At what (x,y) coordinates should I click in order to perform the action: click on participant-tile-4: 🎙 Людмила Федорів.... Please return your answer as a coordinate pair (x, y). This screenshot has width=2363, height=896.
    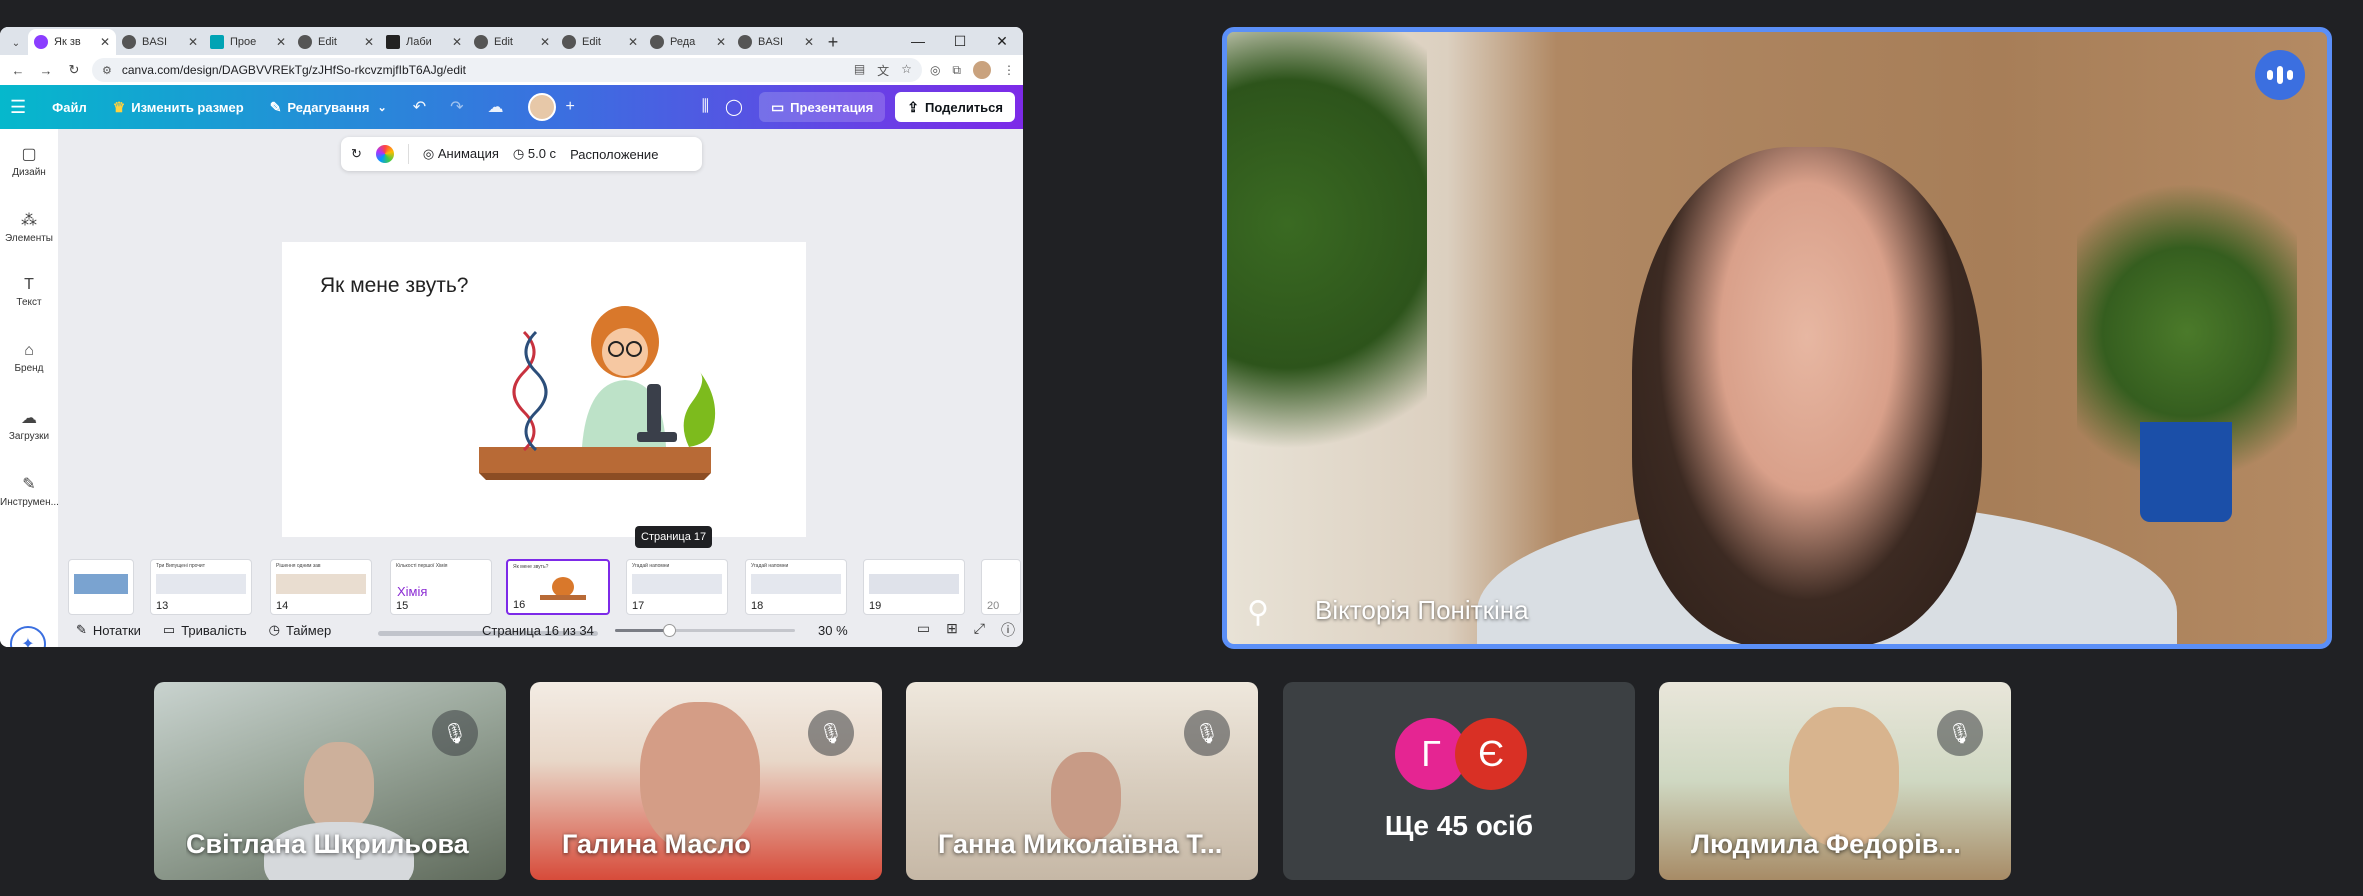
    Looking at the image, I should click on (1835, 781).